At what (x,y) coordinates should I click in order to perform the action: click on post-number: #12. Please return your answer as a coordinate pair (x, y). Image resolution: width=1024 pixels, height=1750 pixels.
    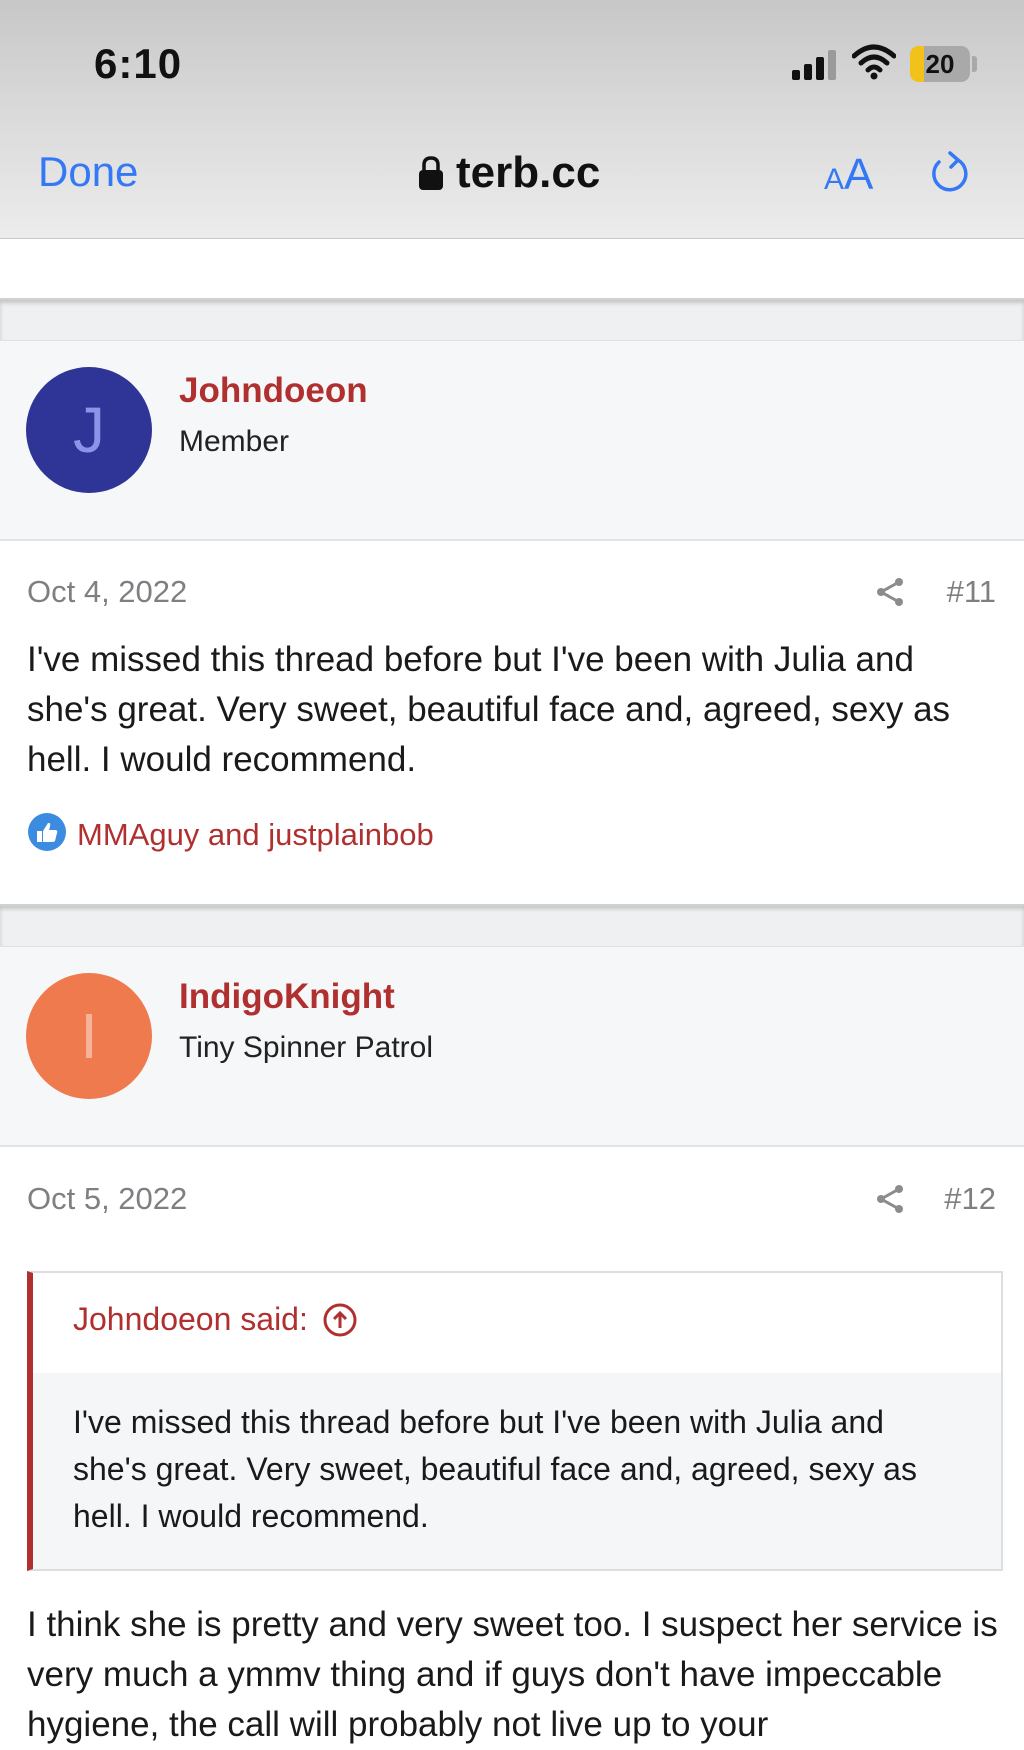
    Looking at the image, I should click on (970, 1199).